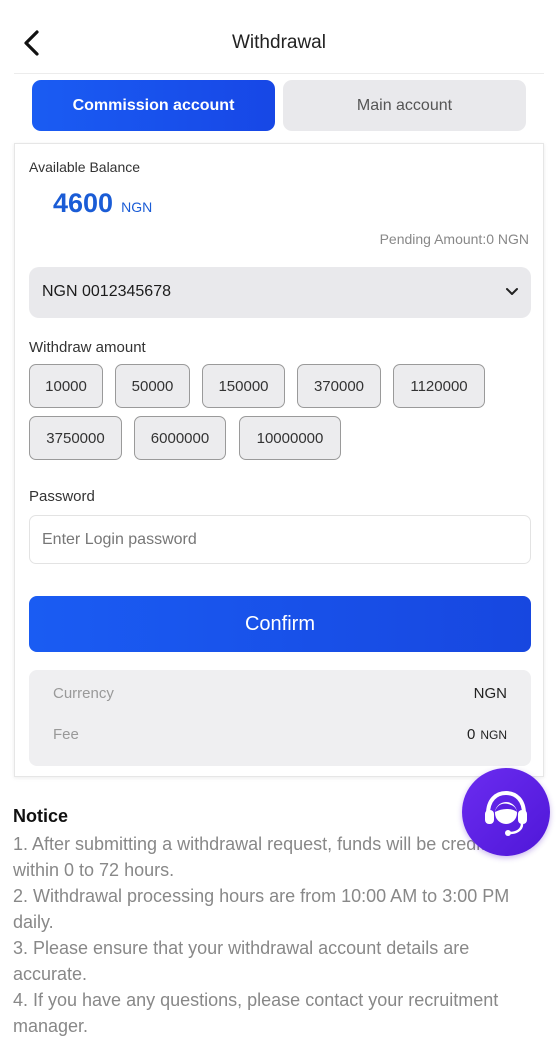  I want to click on page-title: Withdrawal, so click(279, 42).